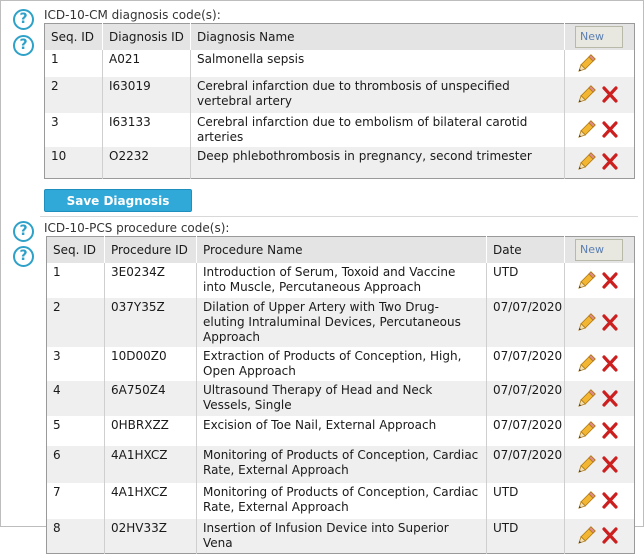 The width and height of the screenshot is (644, 554). What do you see at coordinates (150, 464) in the screenshot?
I see `cell-code: 4A1HXCZ` at bounding box center [150, 464].